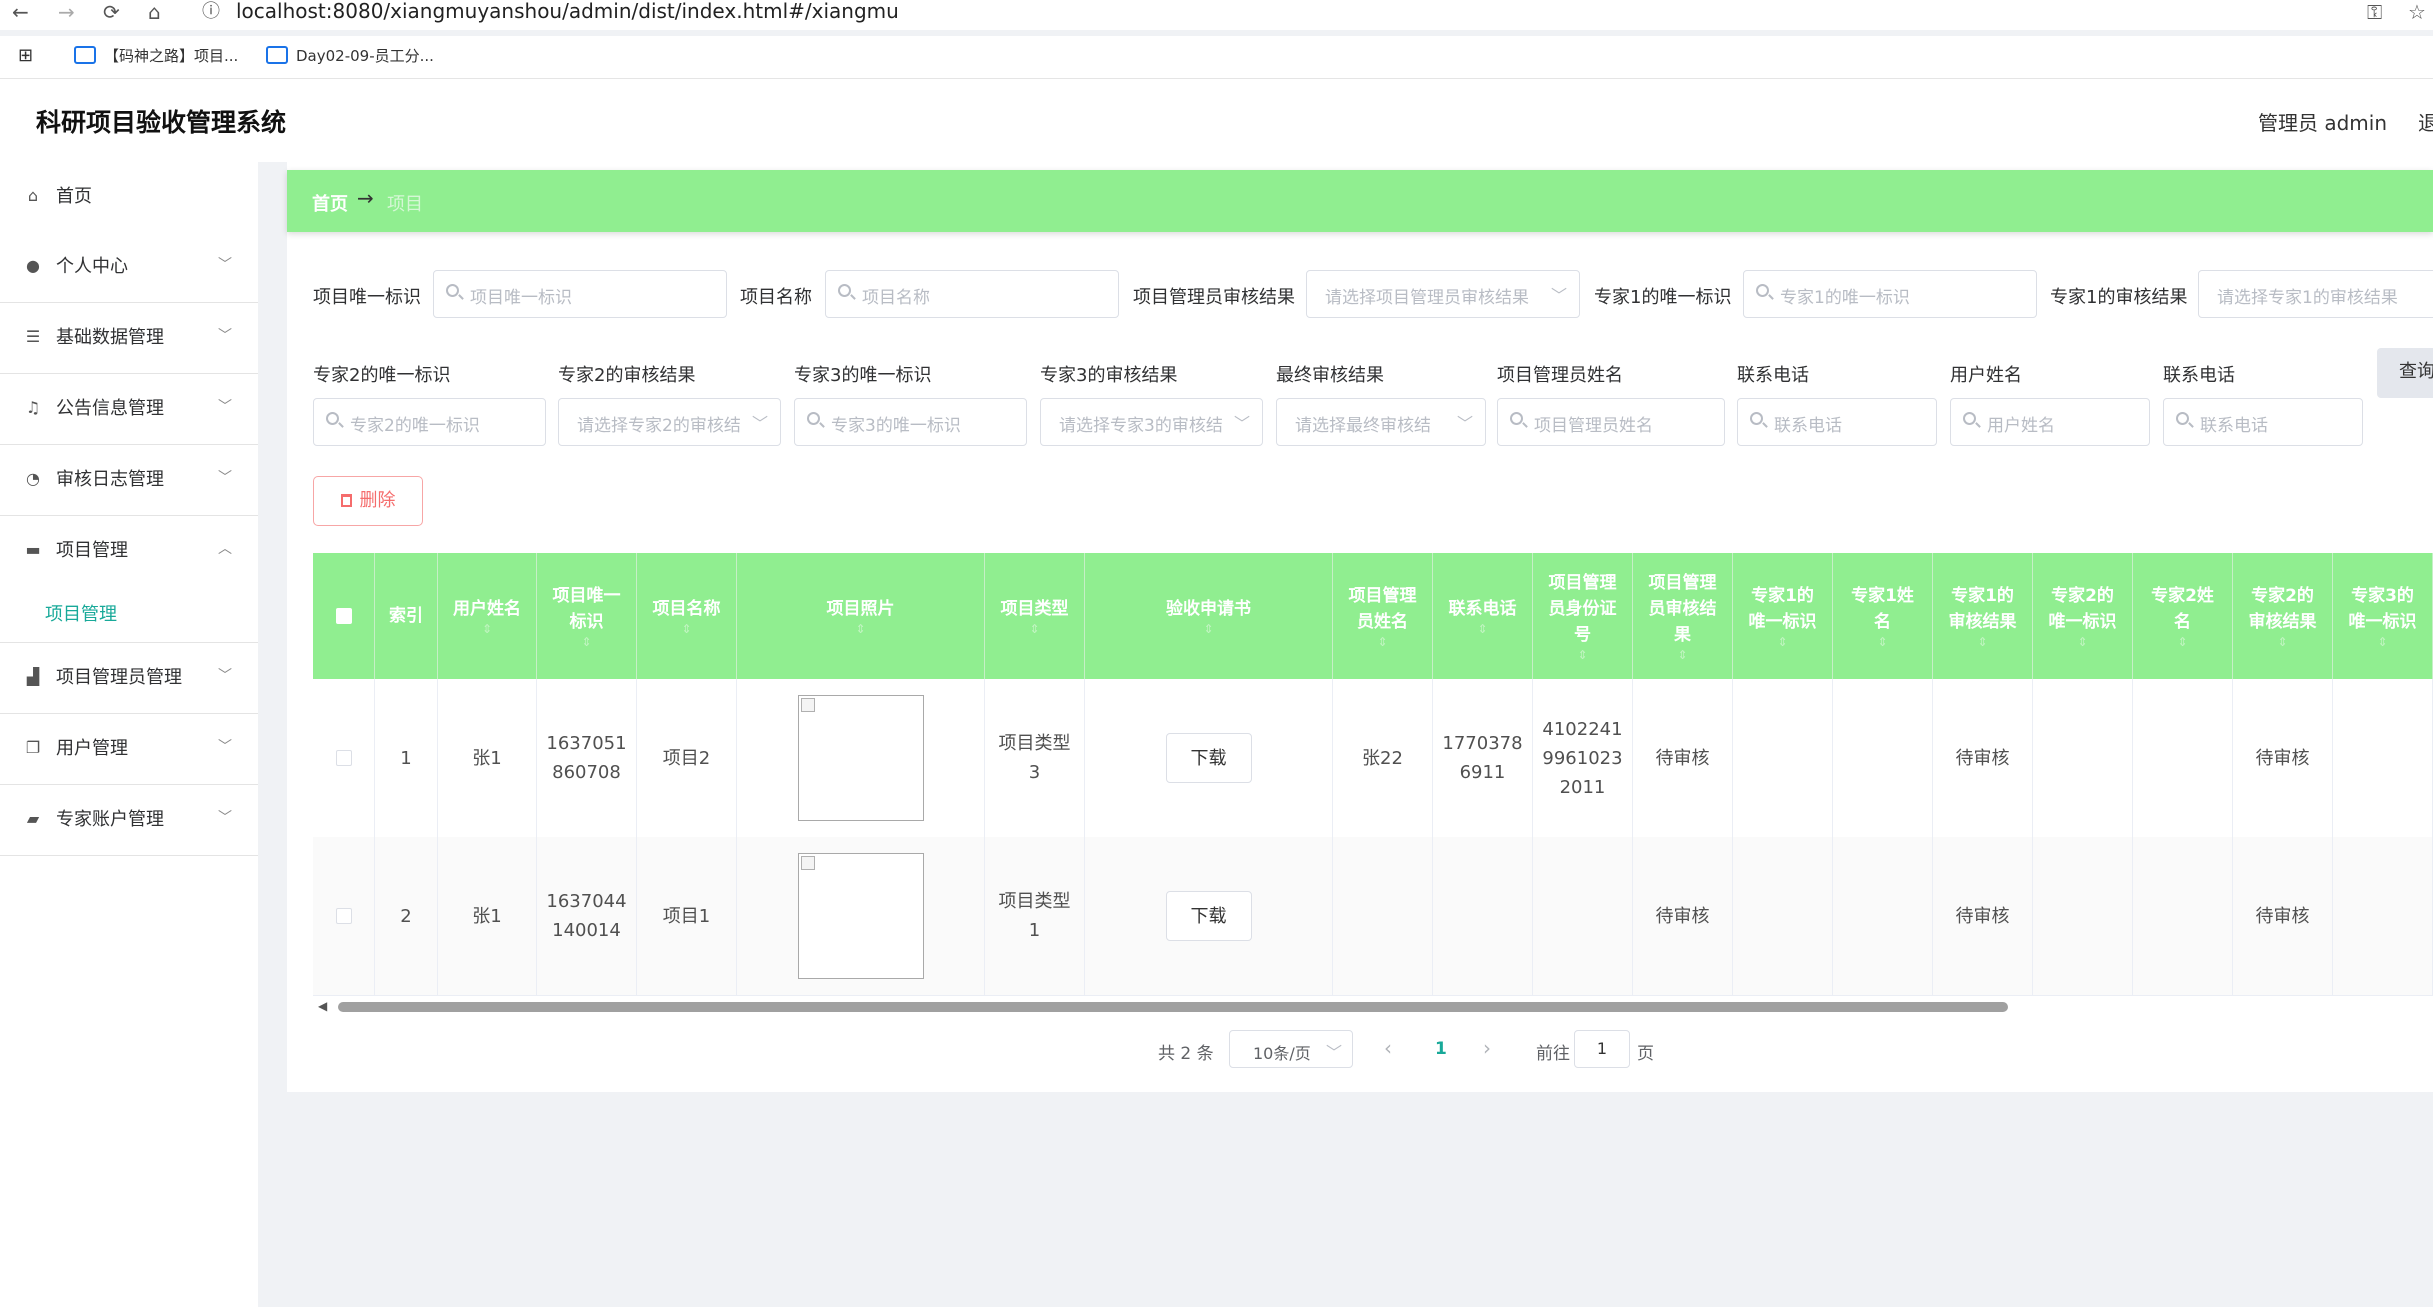 The width and height of the screenshot is (2433, 1307). I want to click on prev-page-icon: ‹, so click(1388, 1048).